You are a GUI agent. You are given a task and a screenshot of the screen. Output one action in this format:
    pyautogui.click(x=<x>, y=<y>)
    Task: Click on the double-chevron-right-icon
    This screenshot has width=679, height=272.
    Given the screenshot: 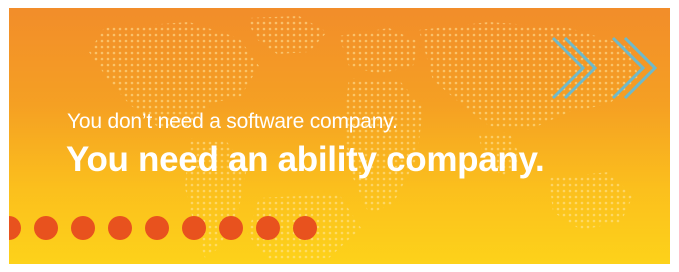 What is the action you would take?
    pyautogui.click(x=604, y=68)
    